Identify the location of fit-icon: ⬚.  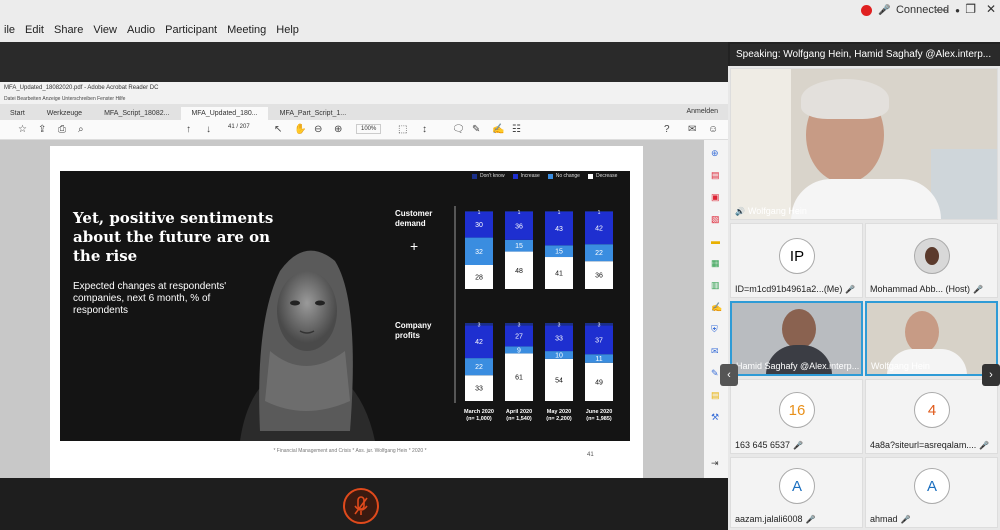
(402, 129).